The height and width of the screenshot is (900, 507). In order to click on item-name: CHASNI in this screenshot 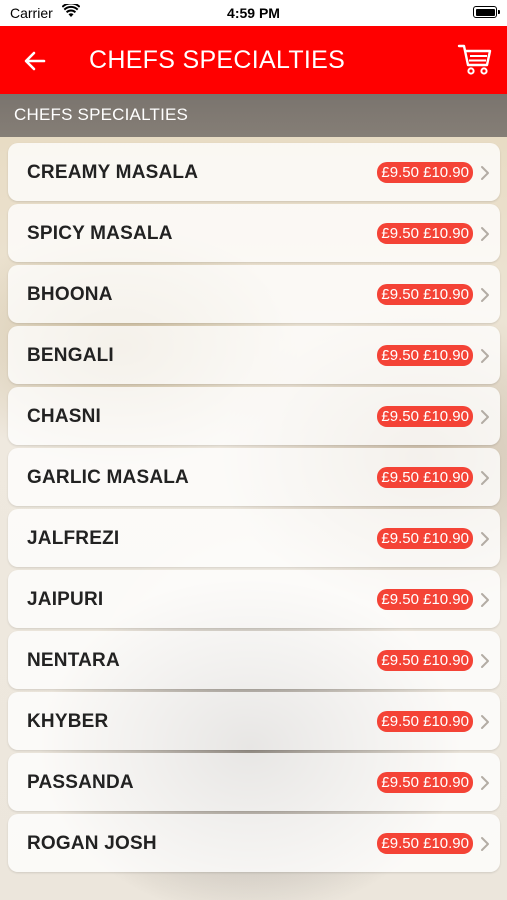, I will do `click(64, 416)`.